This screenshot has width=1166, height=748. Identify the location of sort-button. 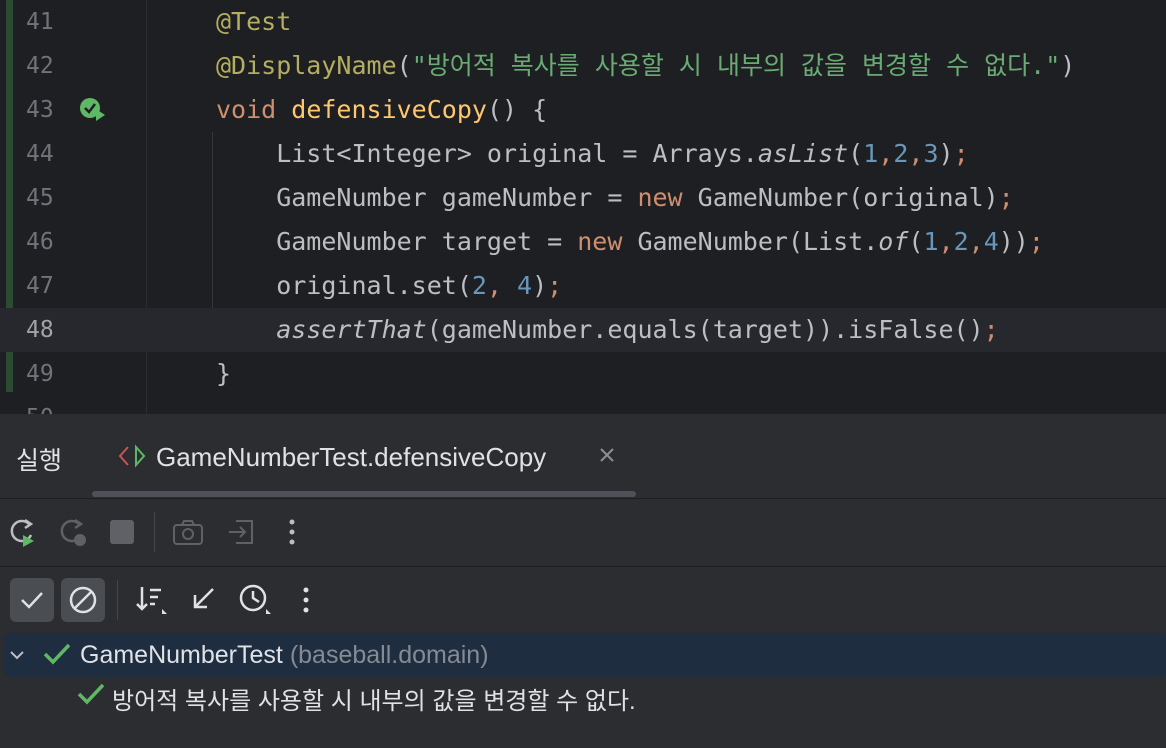
(151, 600).